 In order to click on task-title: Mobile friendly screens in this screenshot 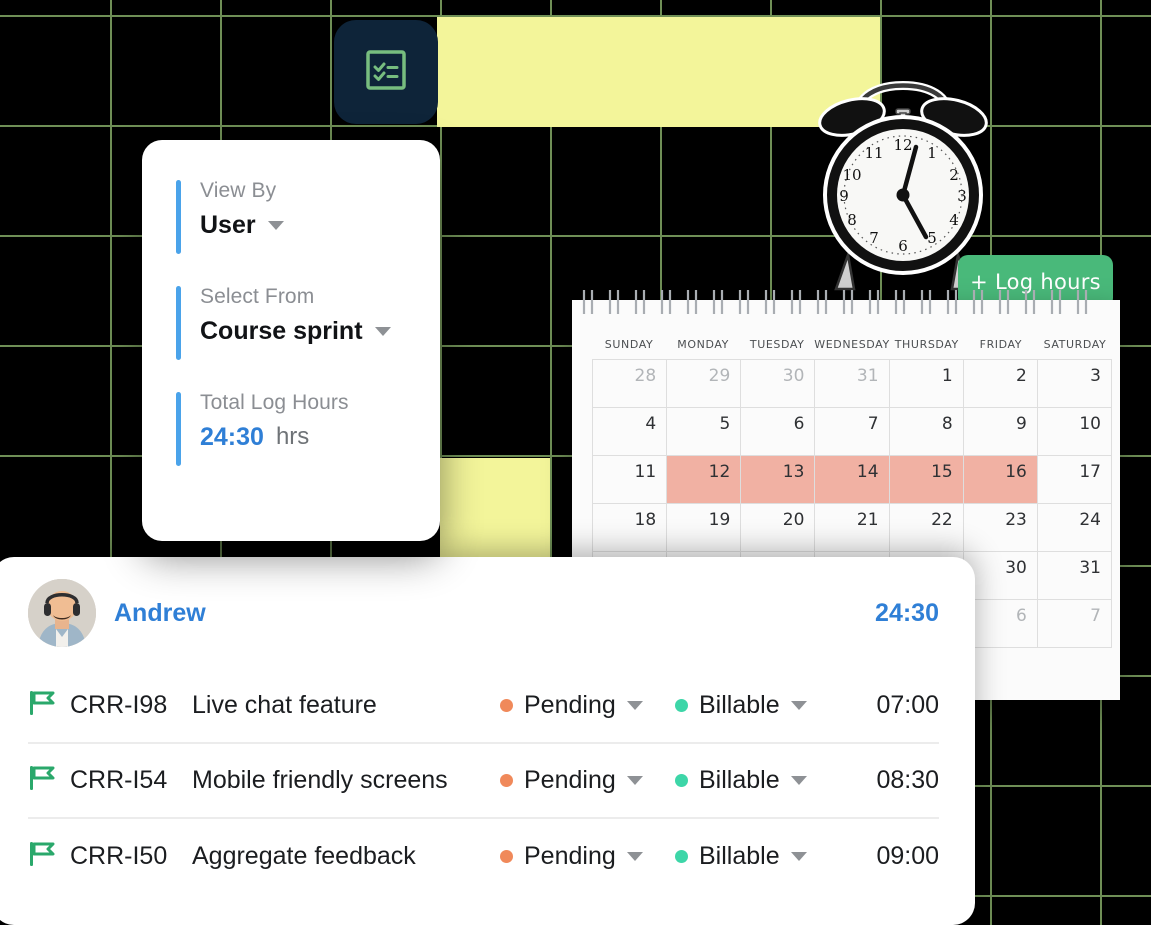, I will do `click(320, 780)`.